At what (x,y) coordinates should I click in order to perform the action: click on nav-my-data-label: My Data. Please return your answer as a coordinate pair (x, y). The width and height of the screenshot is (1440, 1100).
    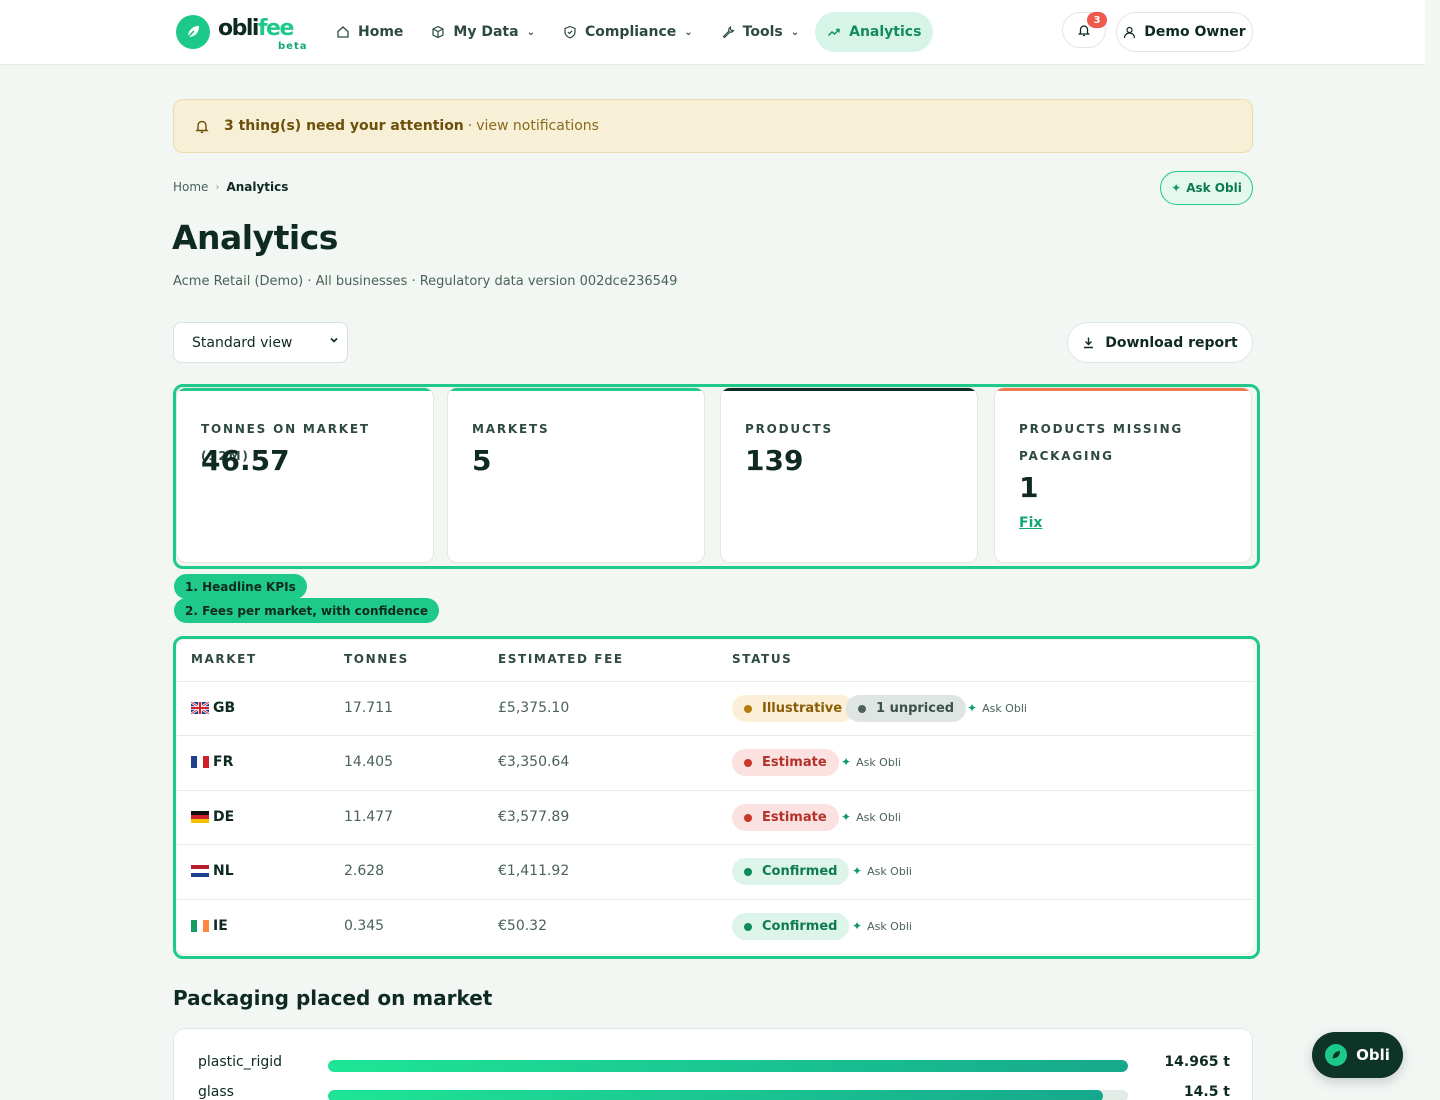
    Looking at the image, I should click on (486, 32).